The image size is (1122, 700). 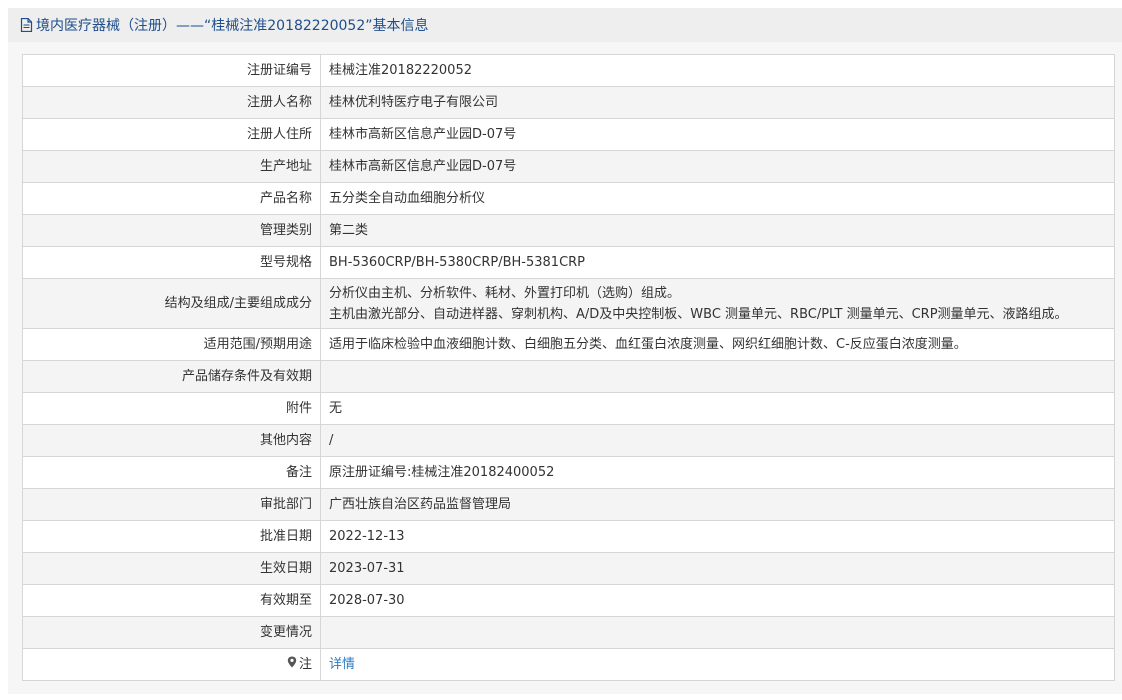 I want to click on row-value: 第二类, so click(x=717, y=230).